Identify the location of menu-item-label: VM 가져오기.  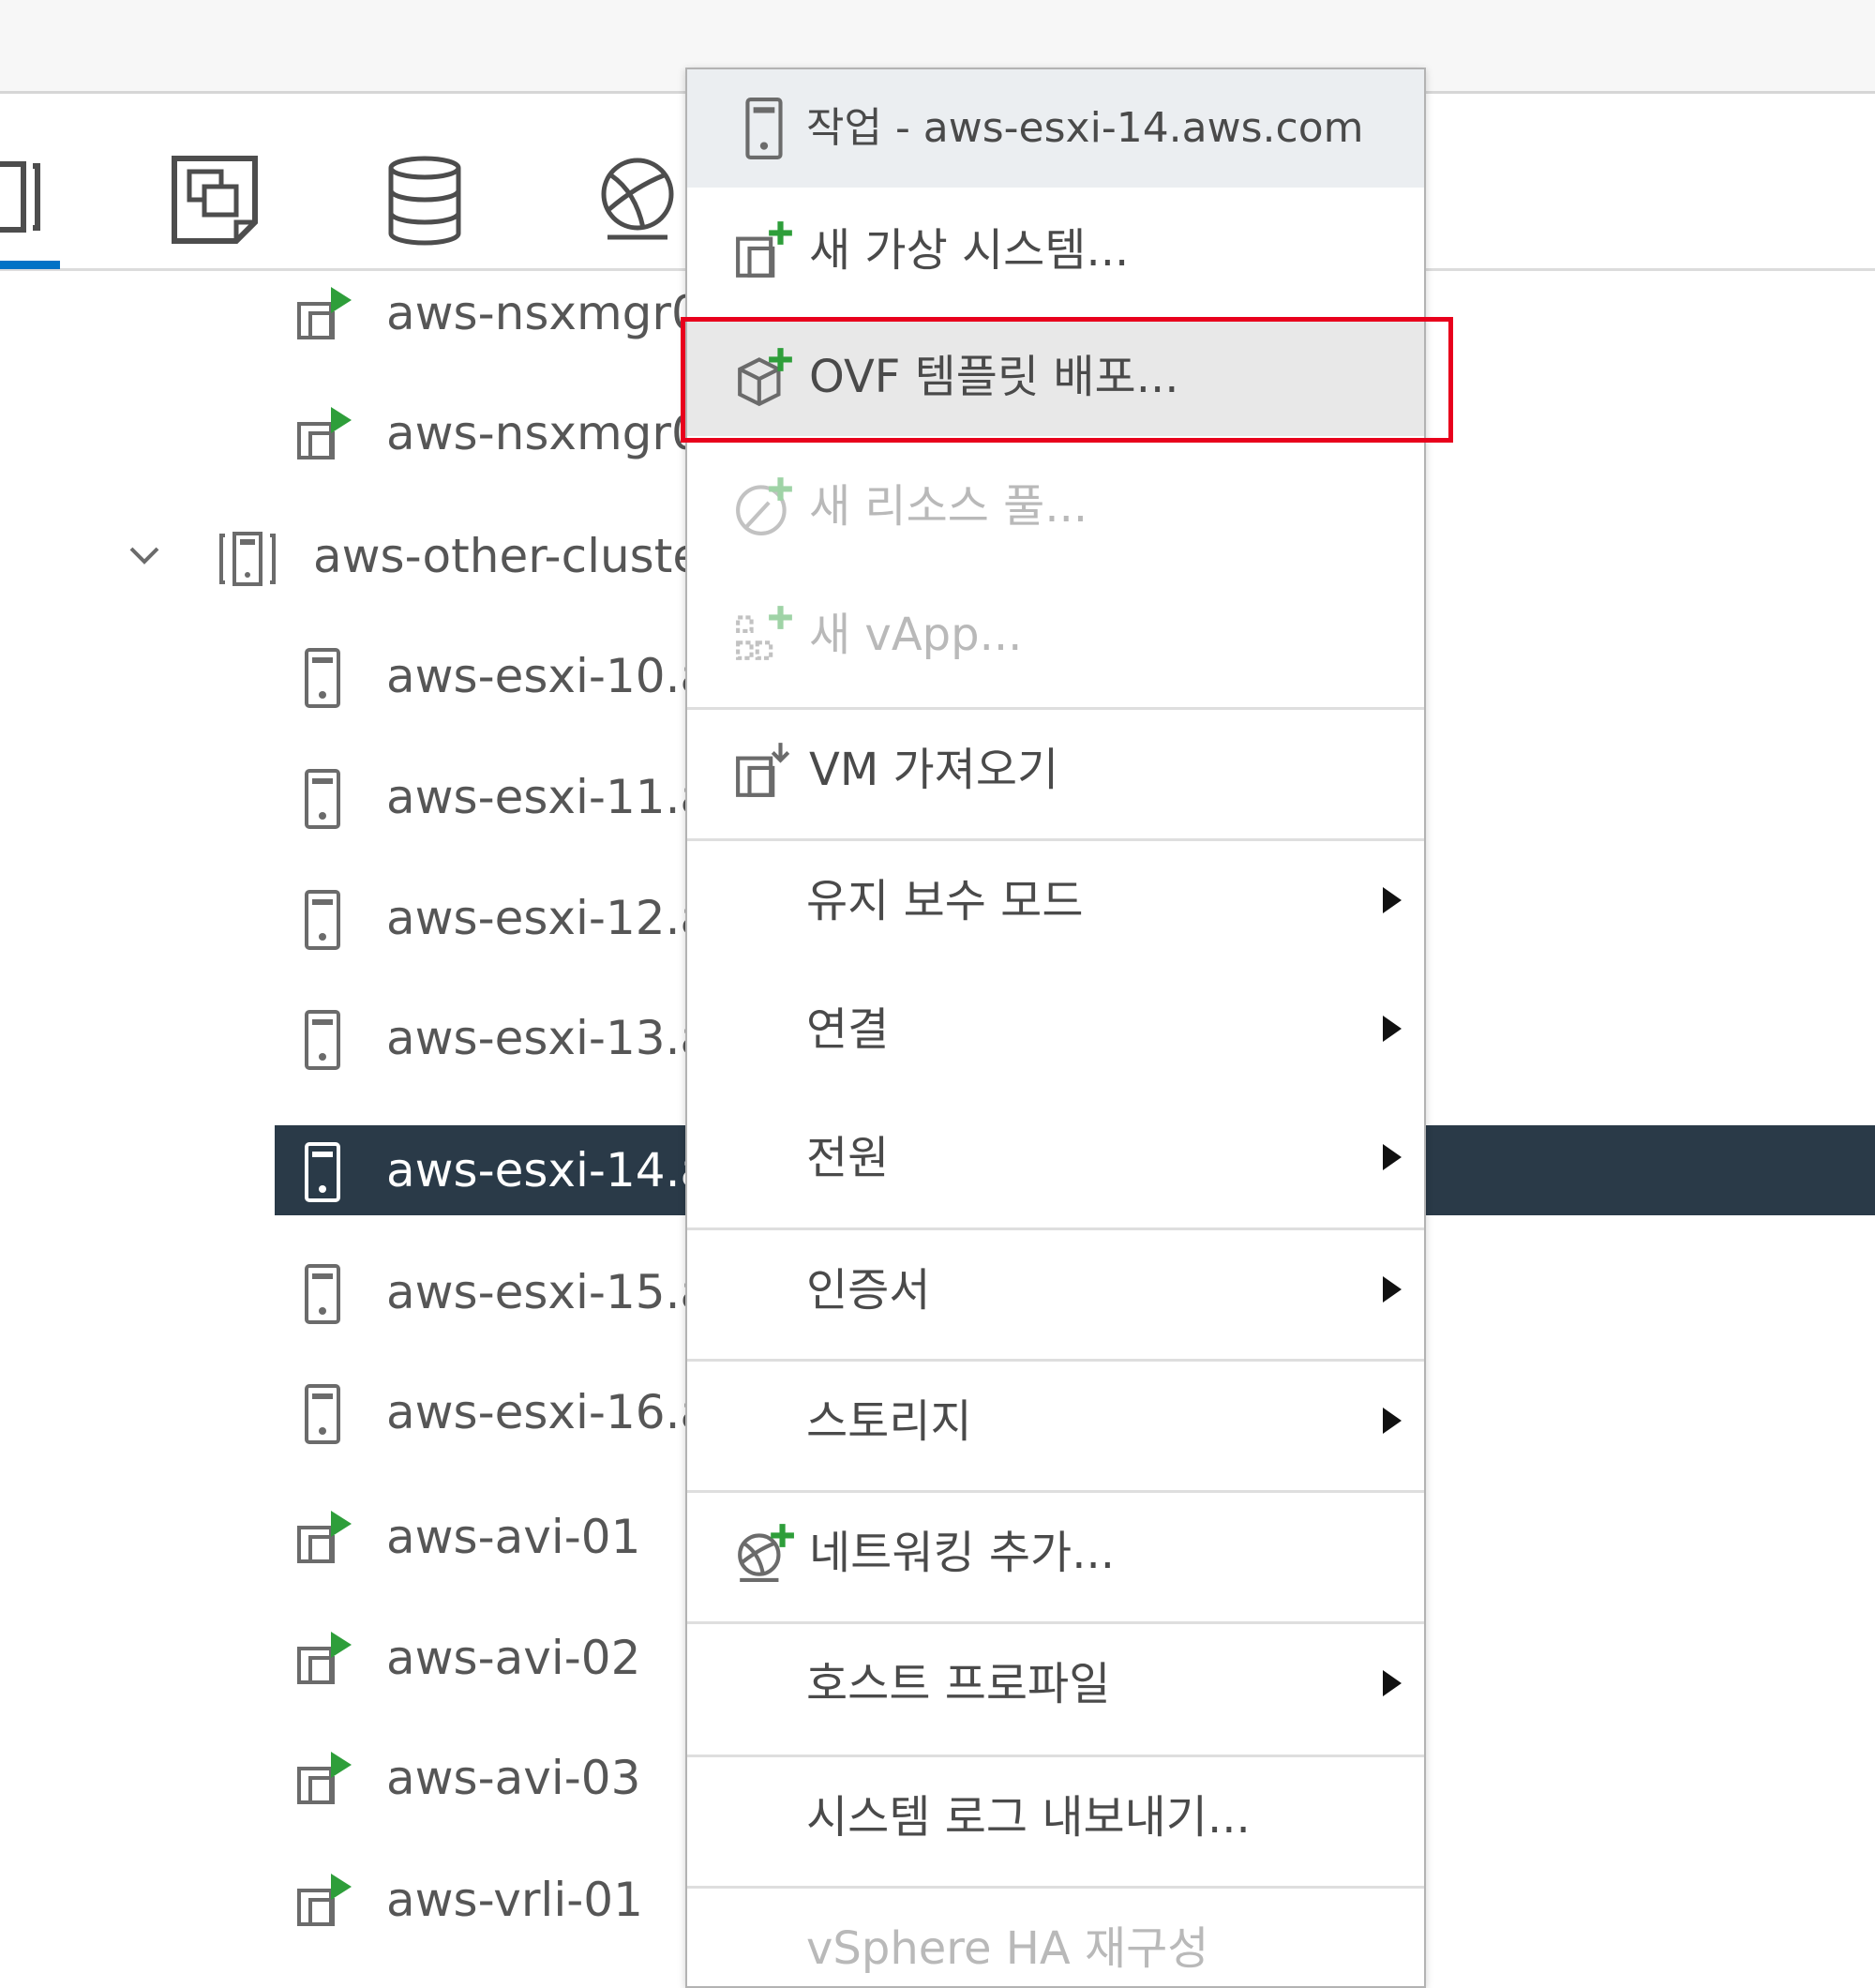
(934, 770).